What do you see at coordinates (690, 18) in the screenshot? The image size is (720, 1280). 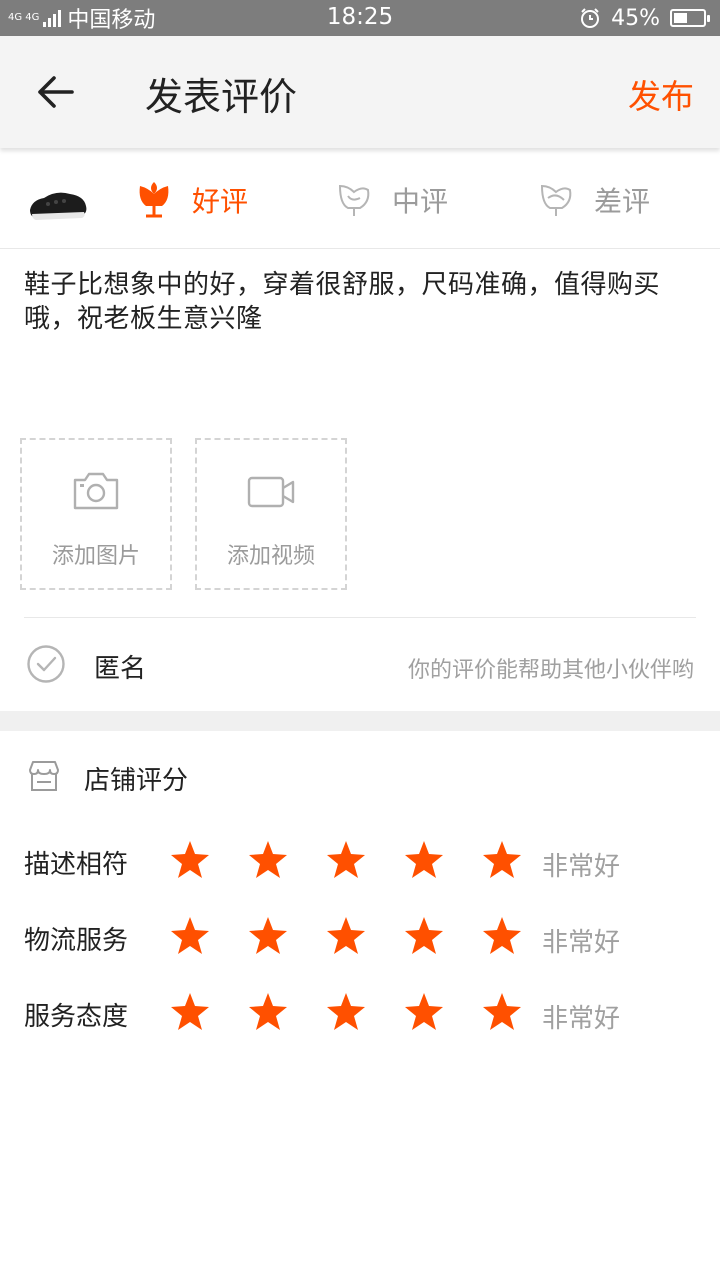 I see `battery-icon` at bounding box center [690, 18].